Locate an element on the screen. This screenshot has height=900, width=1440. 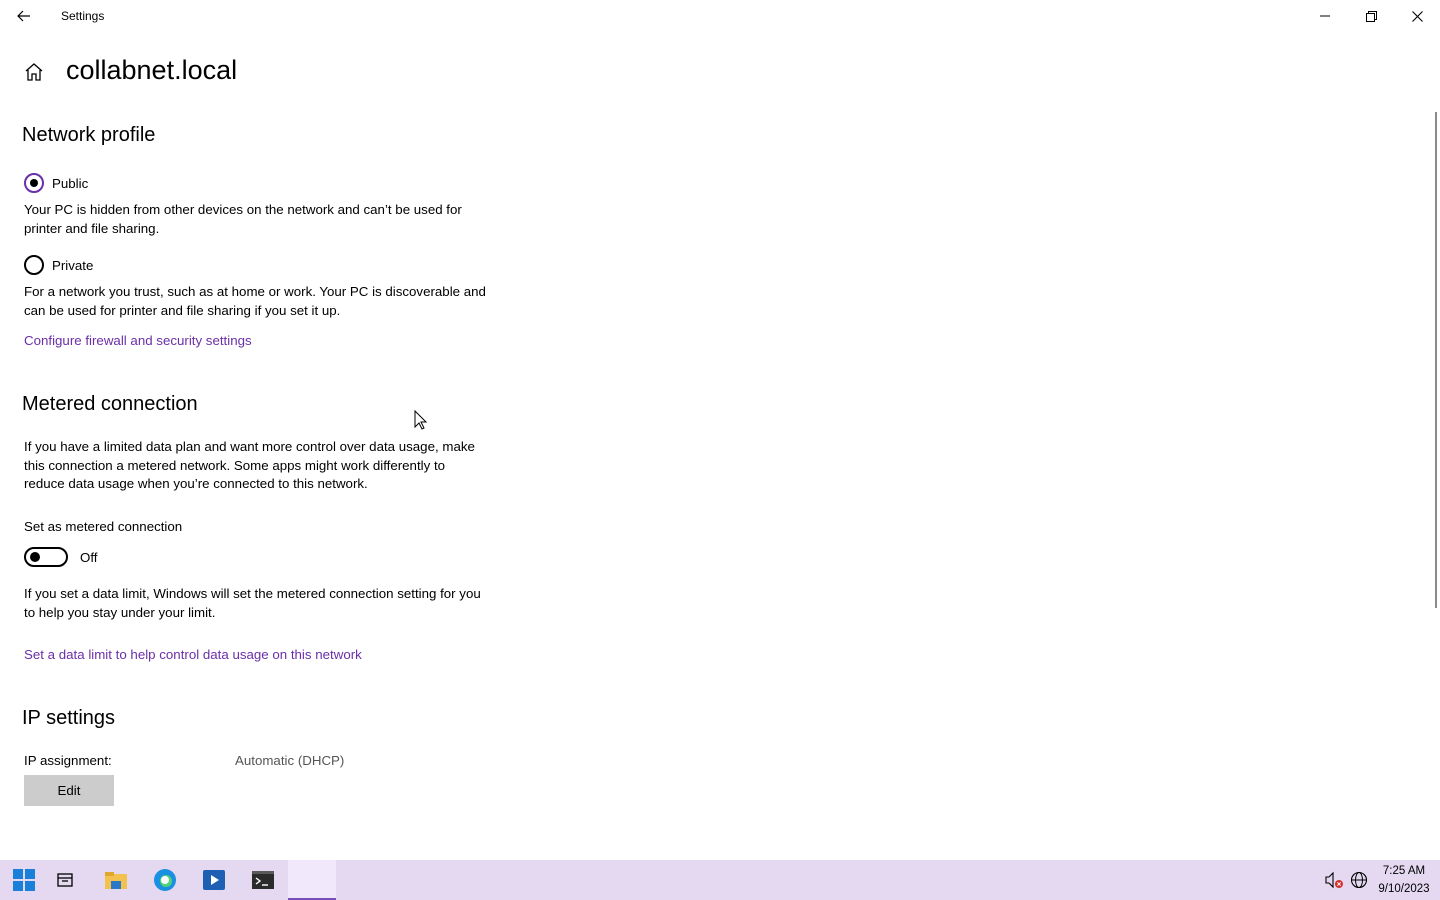
ip-assignment-label: IP assignment: is located at coordinates (68, 760).